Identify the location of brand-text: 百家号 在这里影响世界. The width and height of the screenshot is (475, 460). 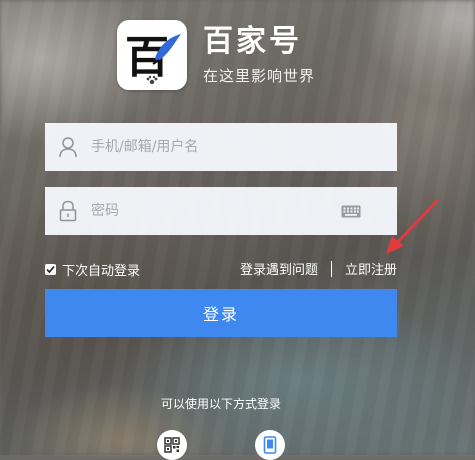
(259, 54).